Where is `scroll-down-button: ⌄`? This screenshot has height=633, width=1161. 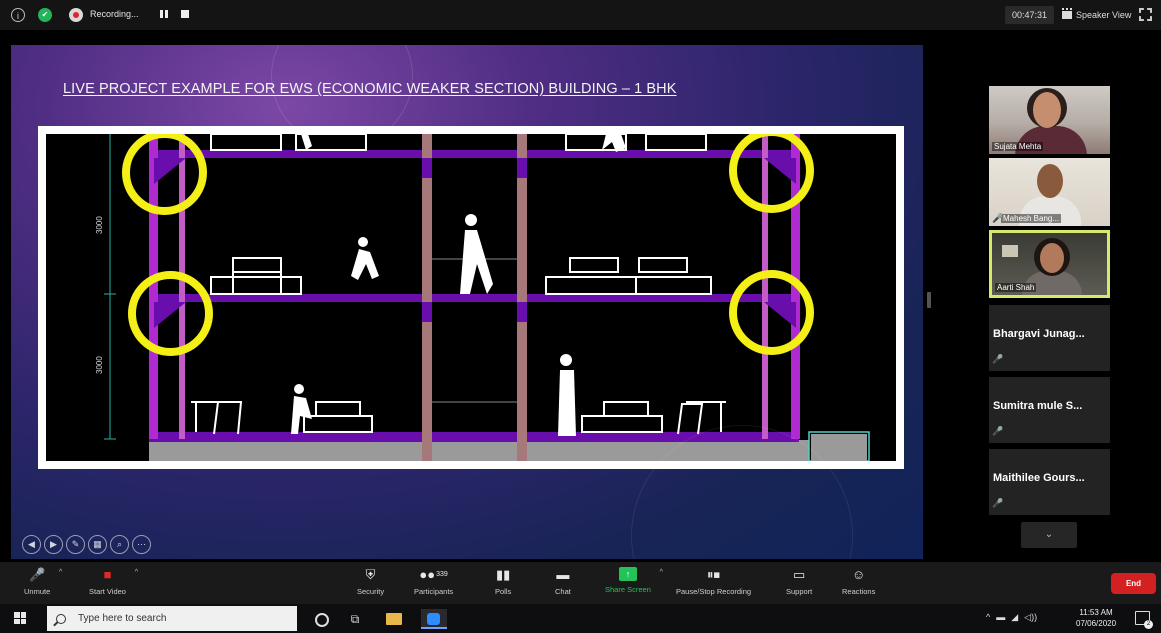
scroll-down-button: ⌄ is located at coordinates (1049, 535).